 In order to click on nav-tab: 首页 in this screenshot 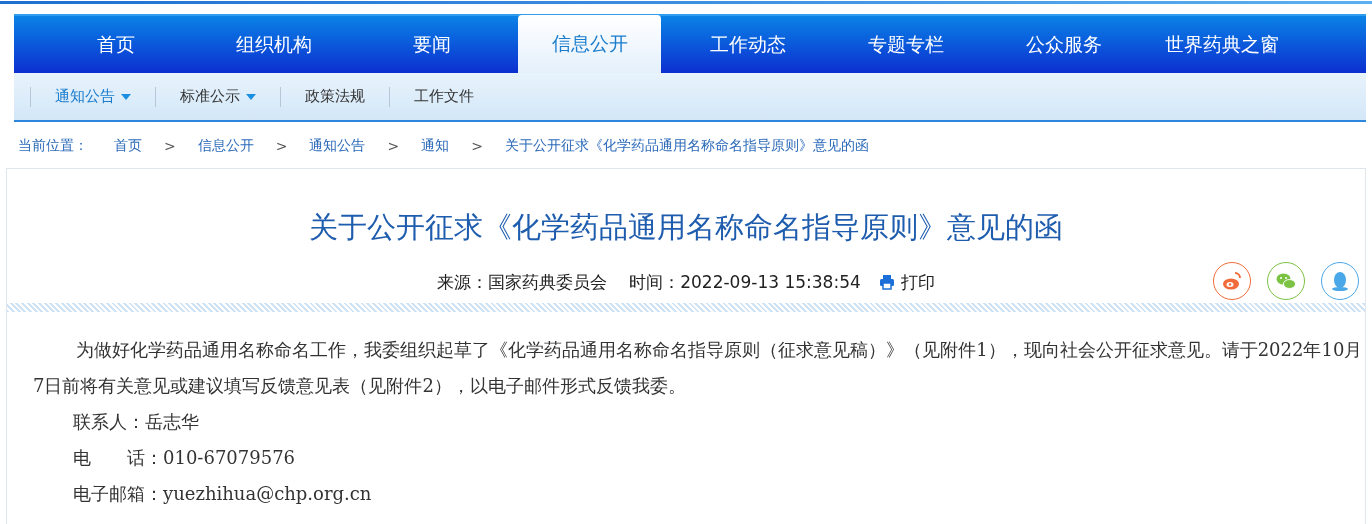, I will do `click(115, 45)`.